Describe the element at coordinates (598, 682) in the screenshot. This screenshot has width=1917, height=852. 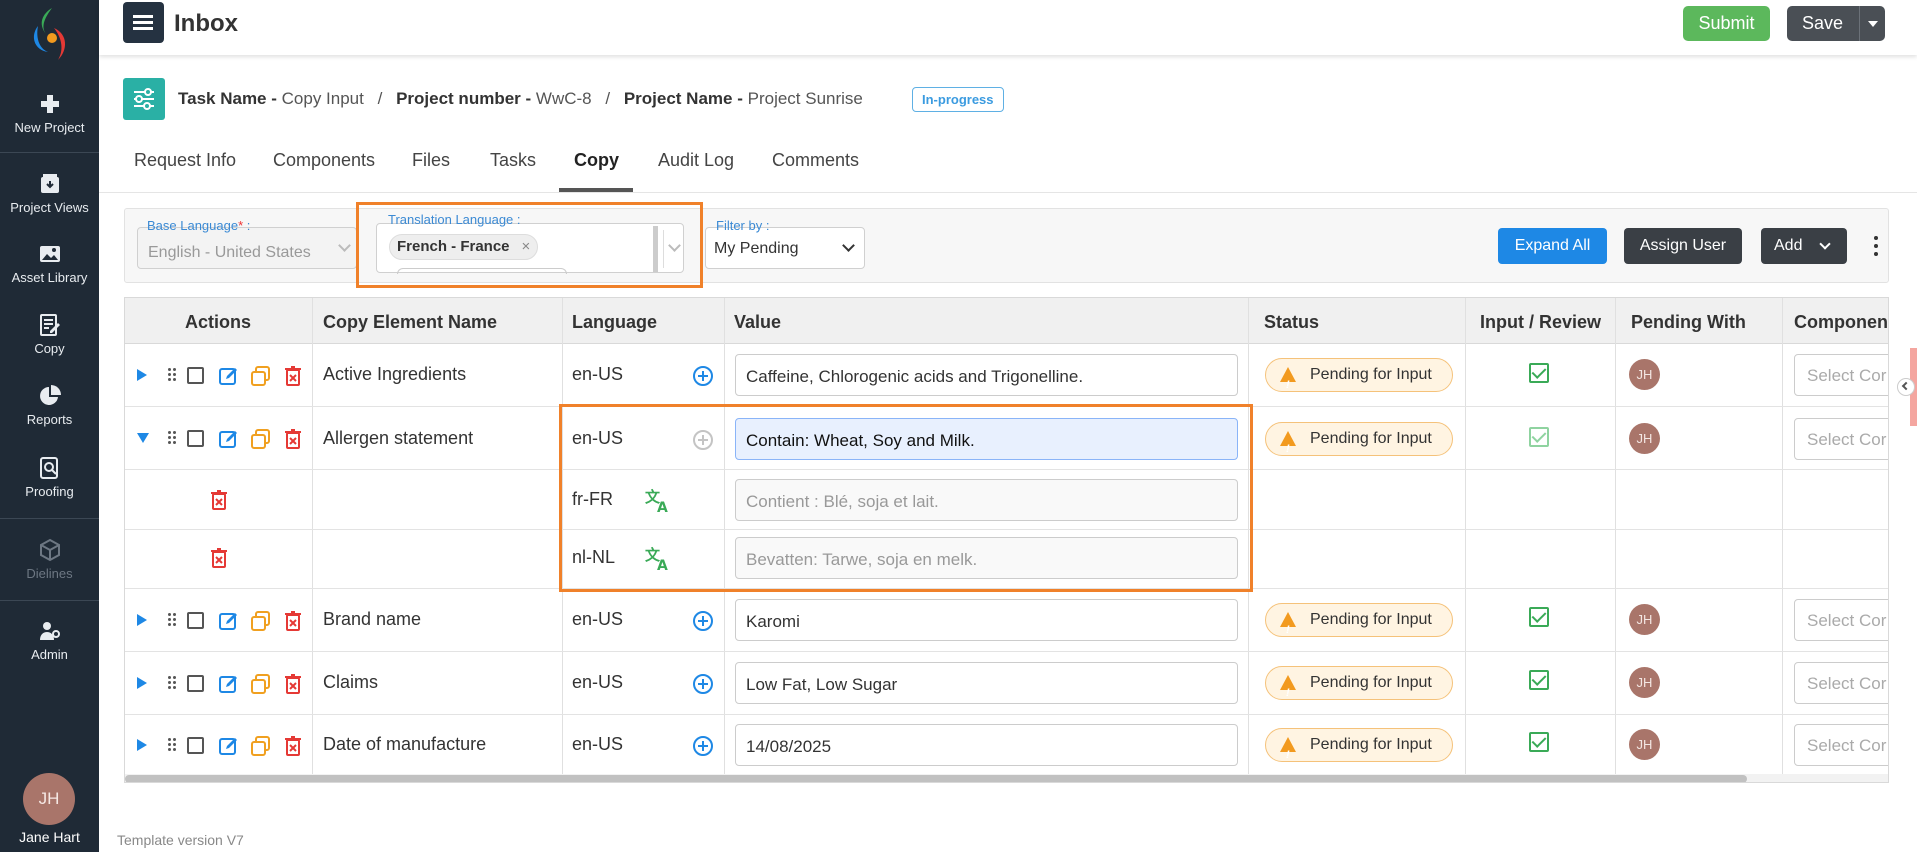
I see `language-code: en-US` at that location.